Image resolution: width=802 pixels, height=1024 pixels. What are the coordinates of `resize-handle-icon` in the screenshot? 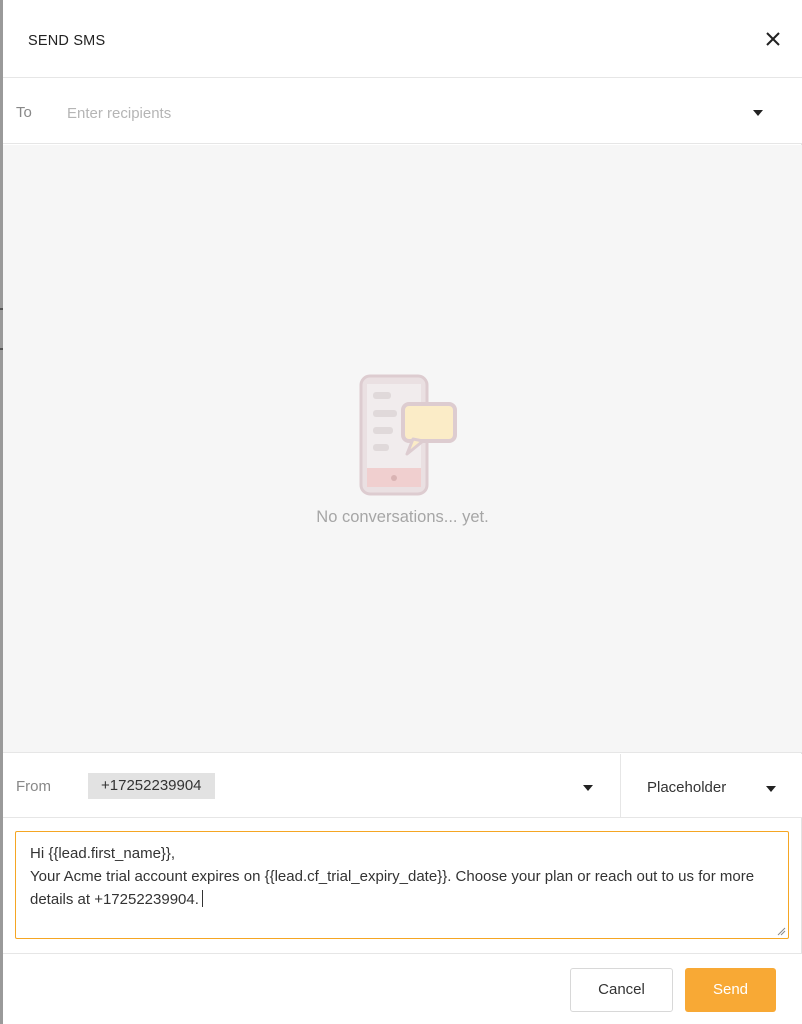 It's located at (781, 931).